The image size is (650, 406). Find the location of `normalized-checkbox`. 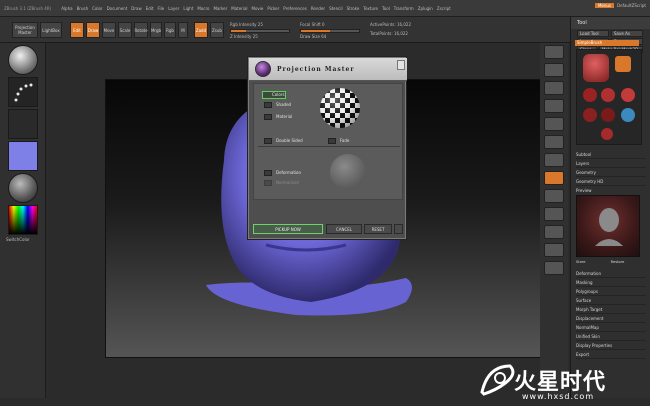

normalized-checkbox is located at coordinates (268, 183).